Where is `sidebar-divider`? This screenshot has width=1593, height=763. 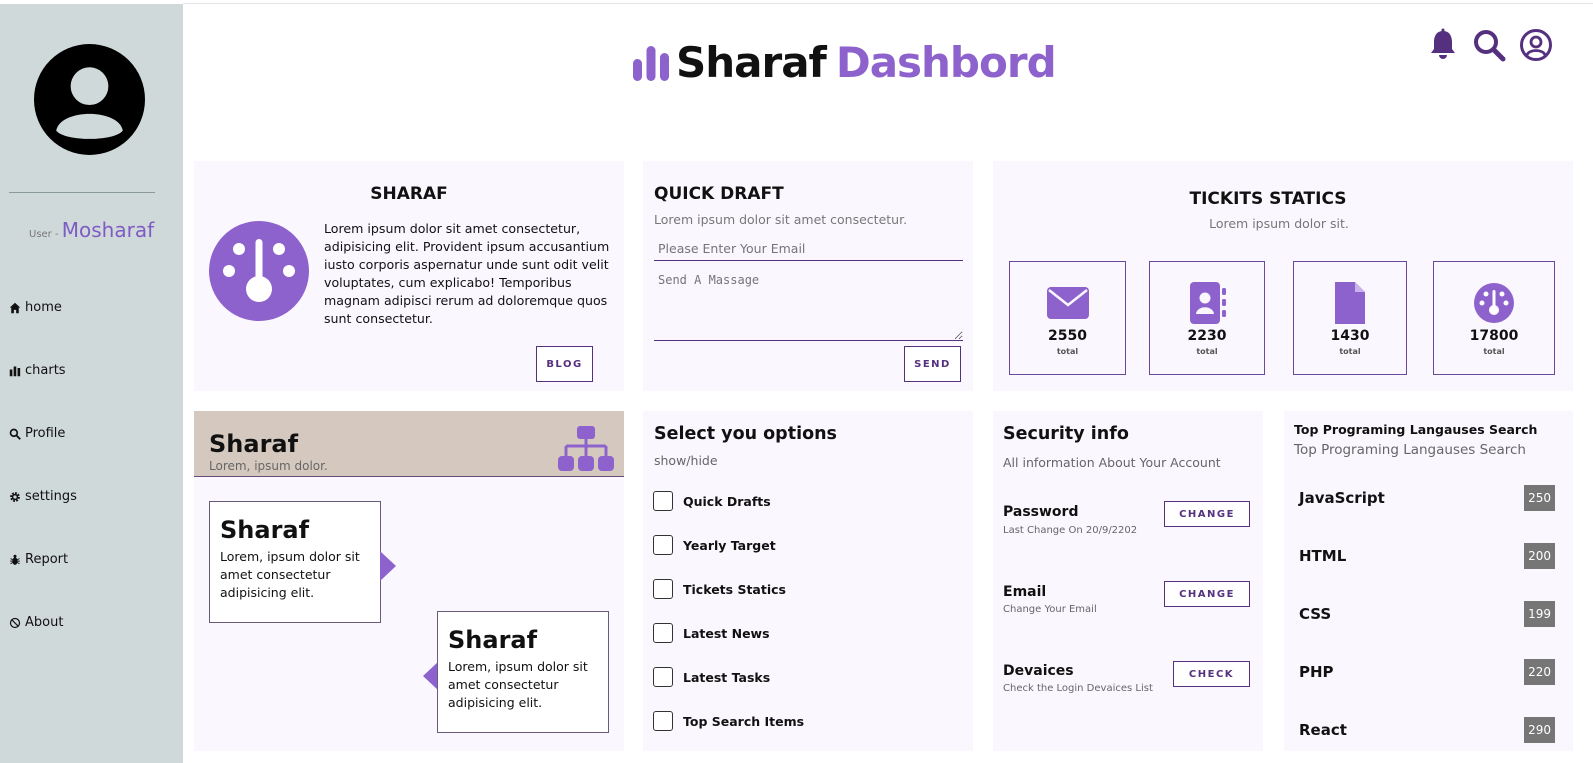 sidebar-divider is located at coordinates (82, 192).